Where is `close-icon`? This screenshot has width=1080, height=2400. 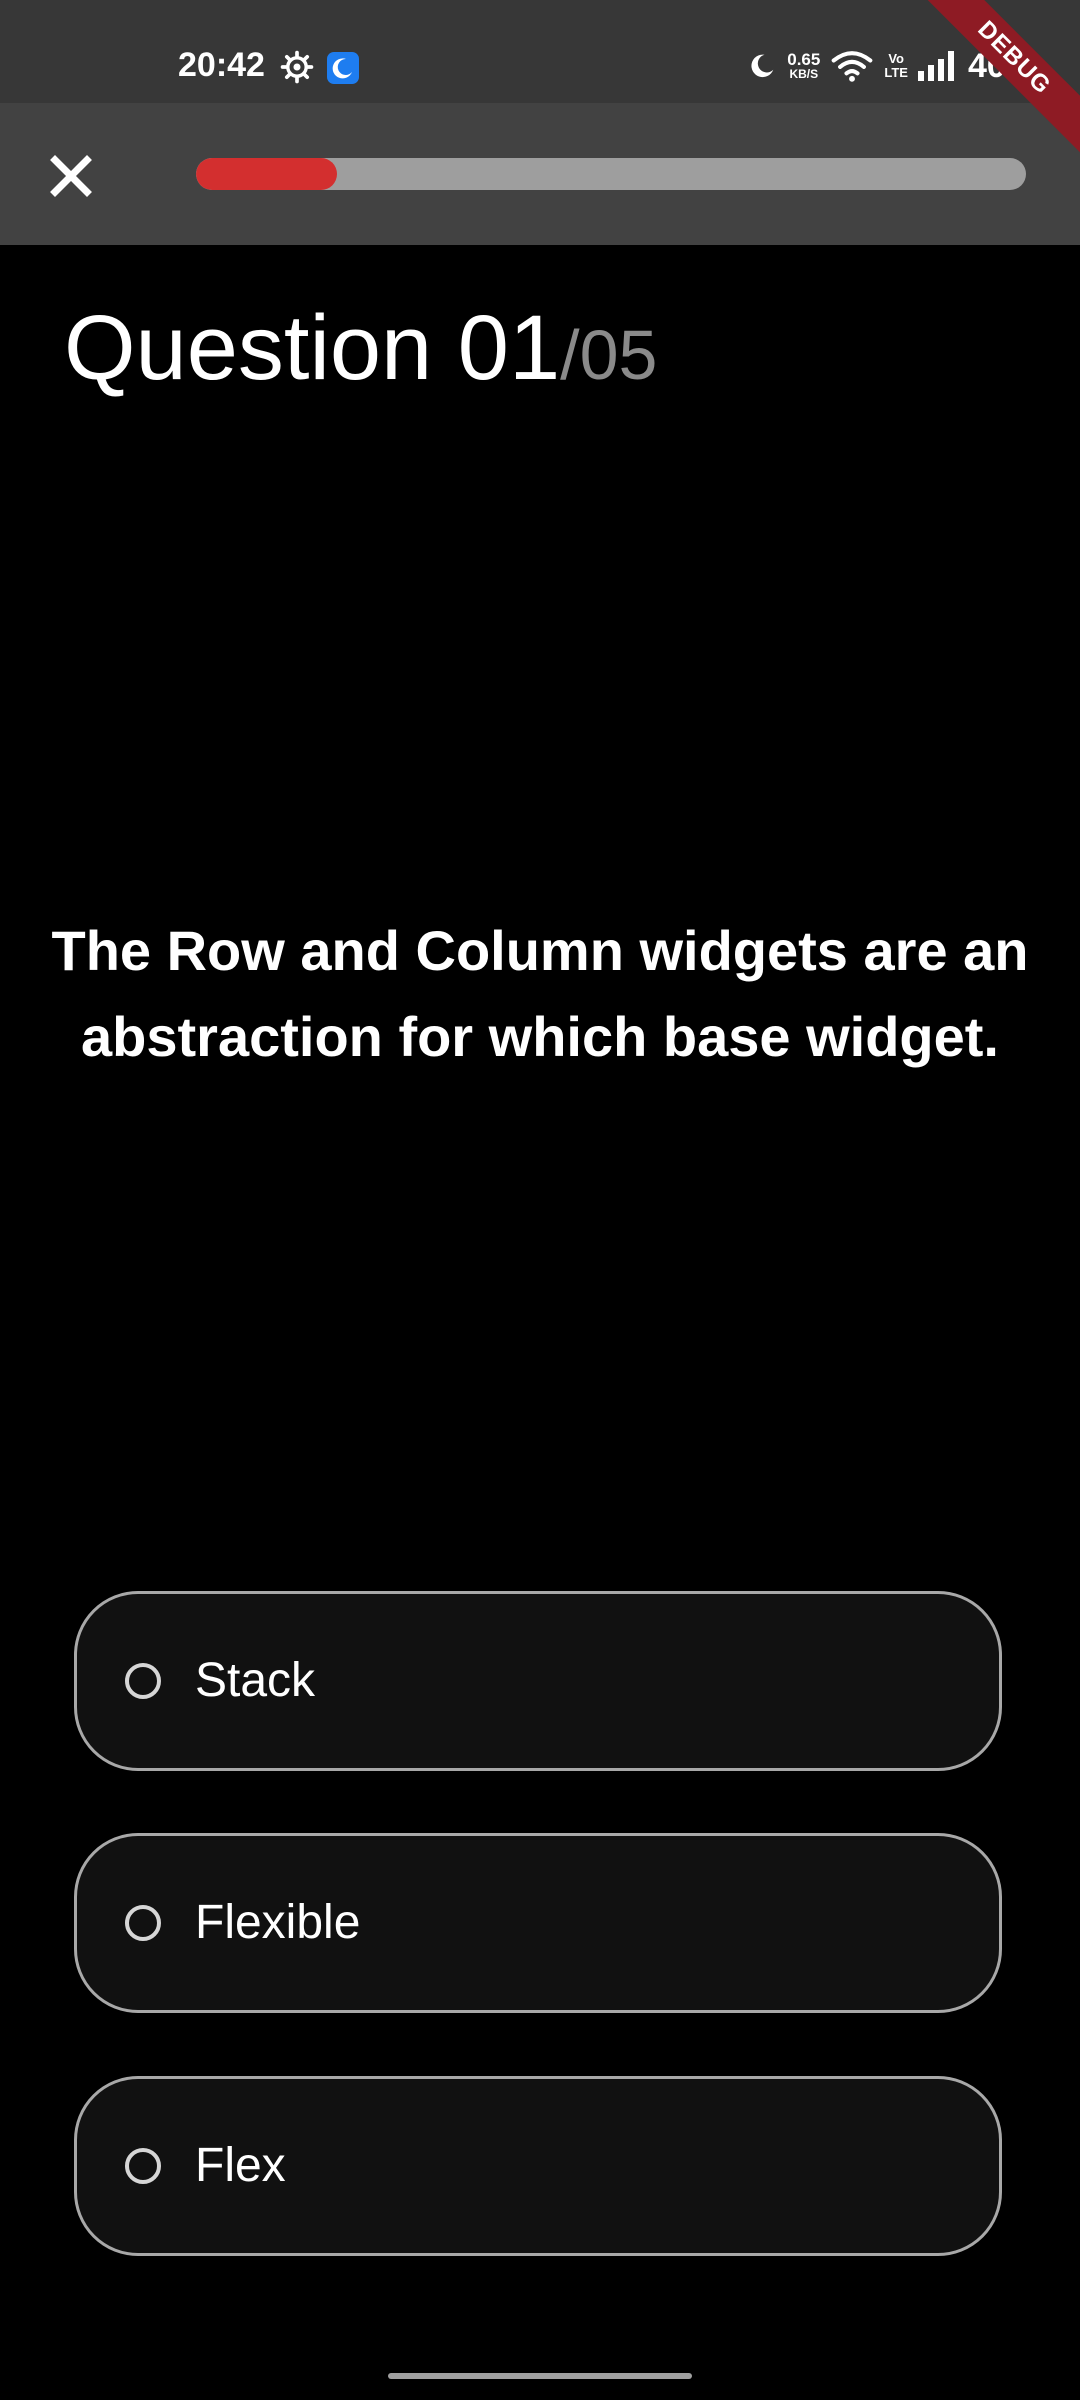
close-icon is located at coordinates (71, 176).